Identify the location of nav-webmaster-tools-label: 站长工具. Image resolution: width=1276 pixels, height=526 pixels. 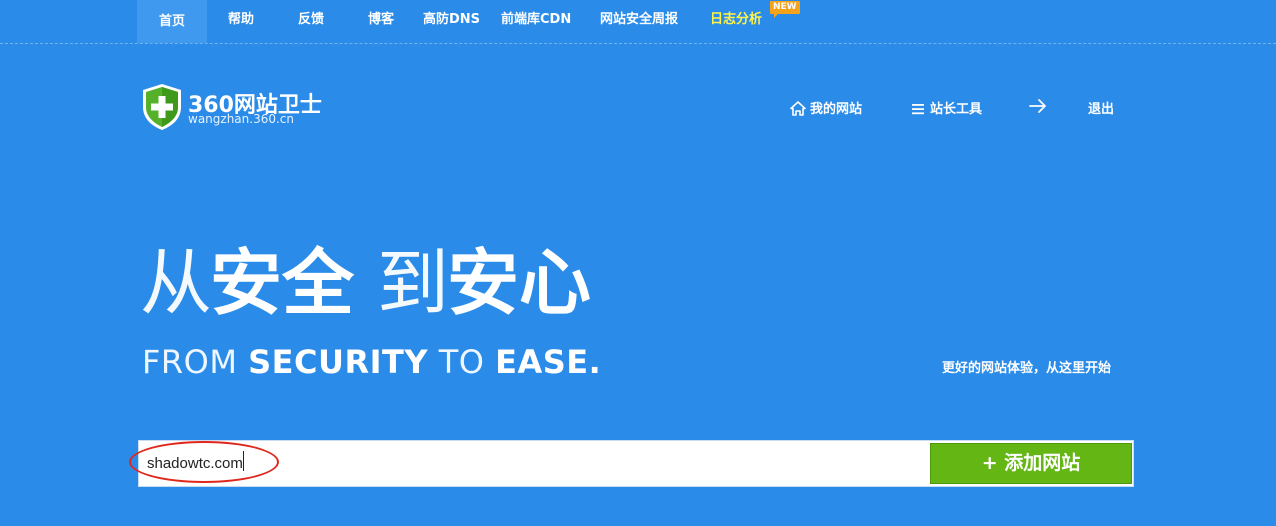
(956, 109).